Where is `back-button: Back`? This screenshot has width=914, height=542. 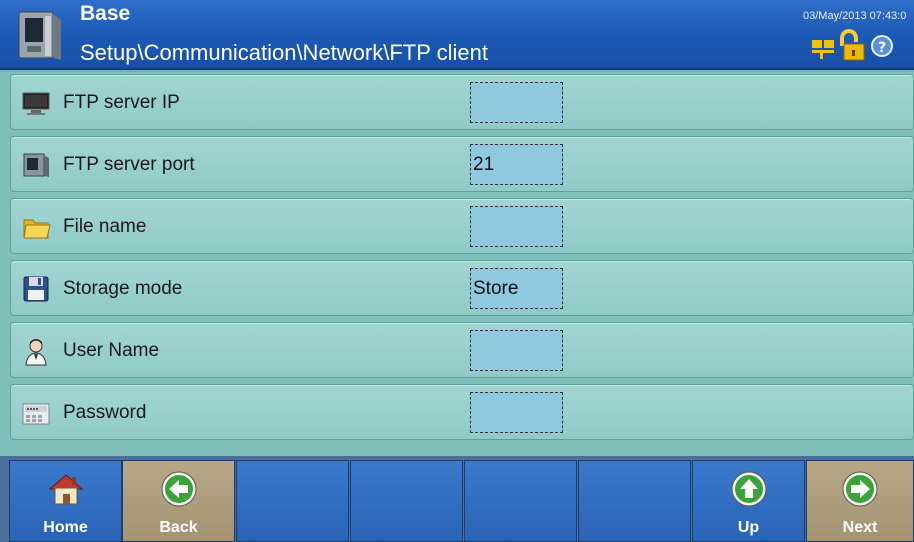 back-button: Back is located at coordinates (178, 501).